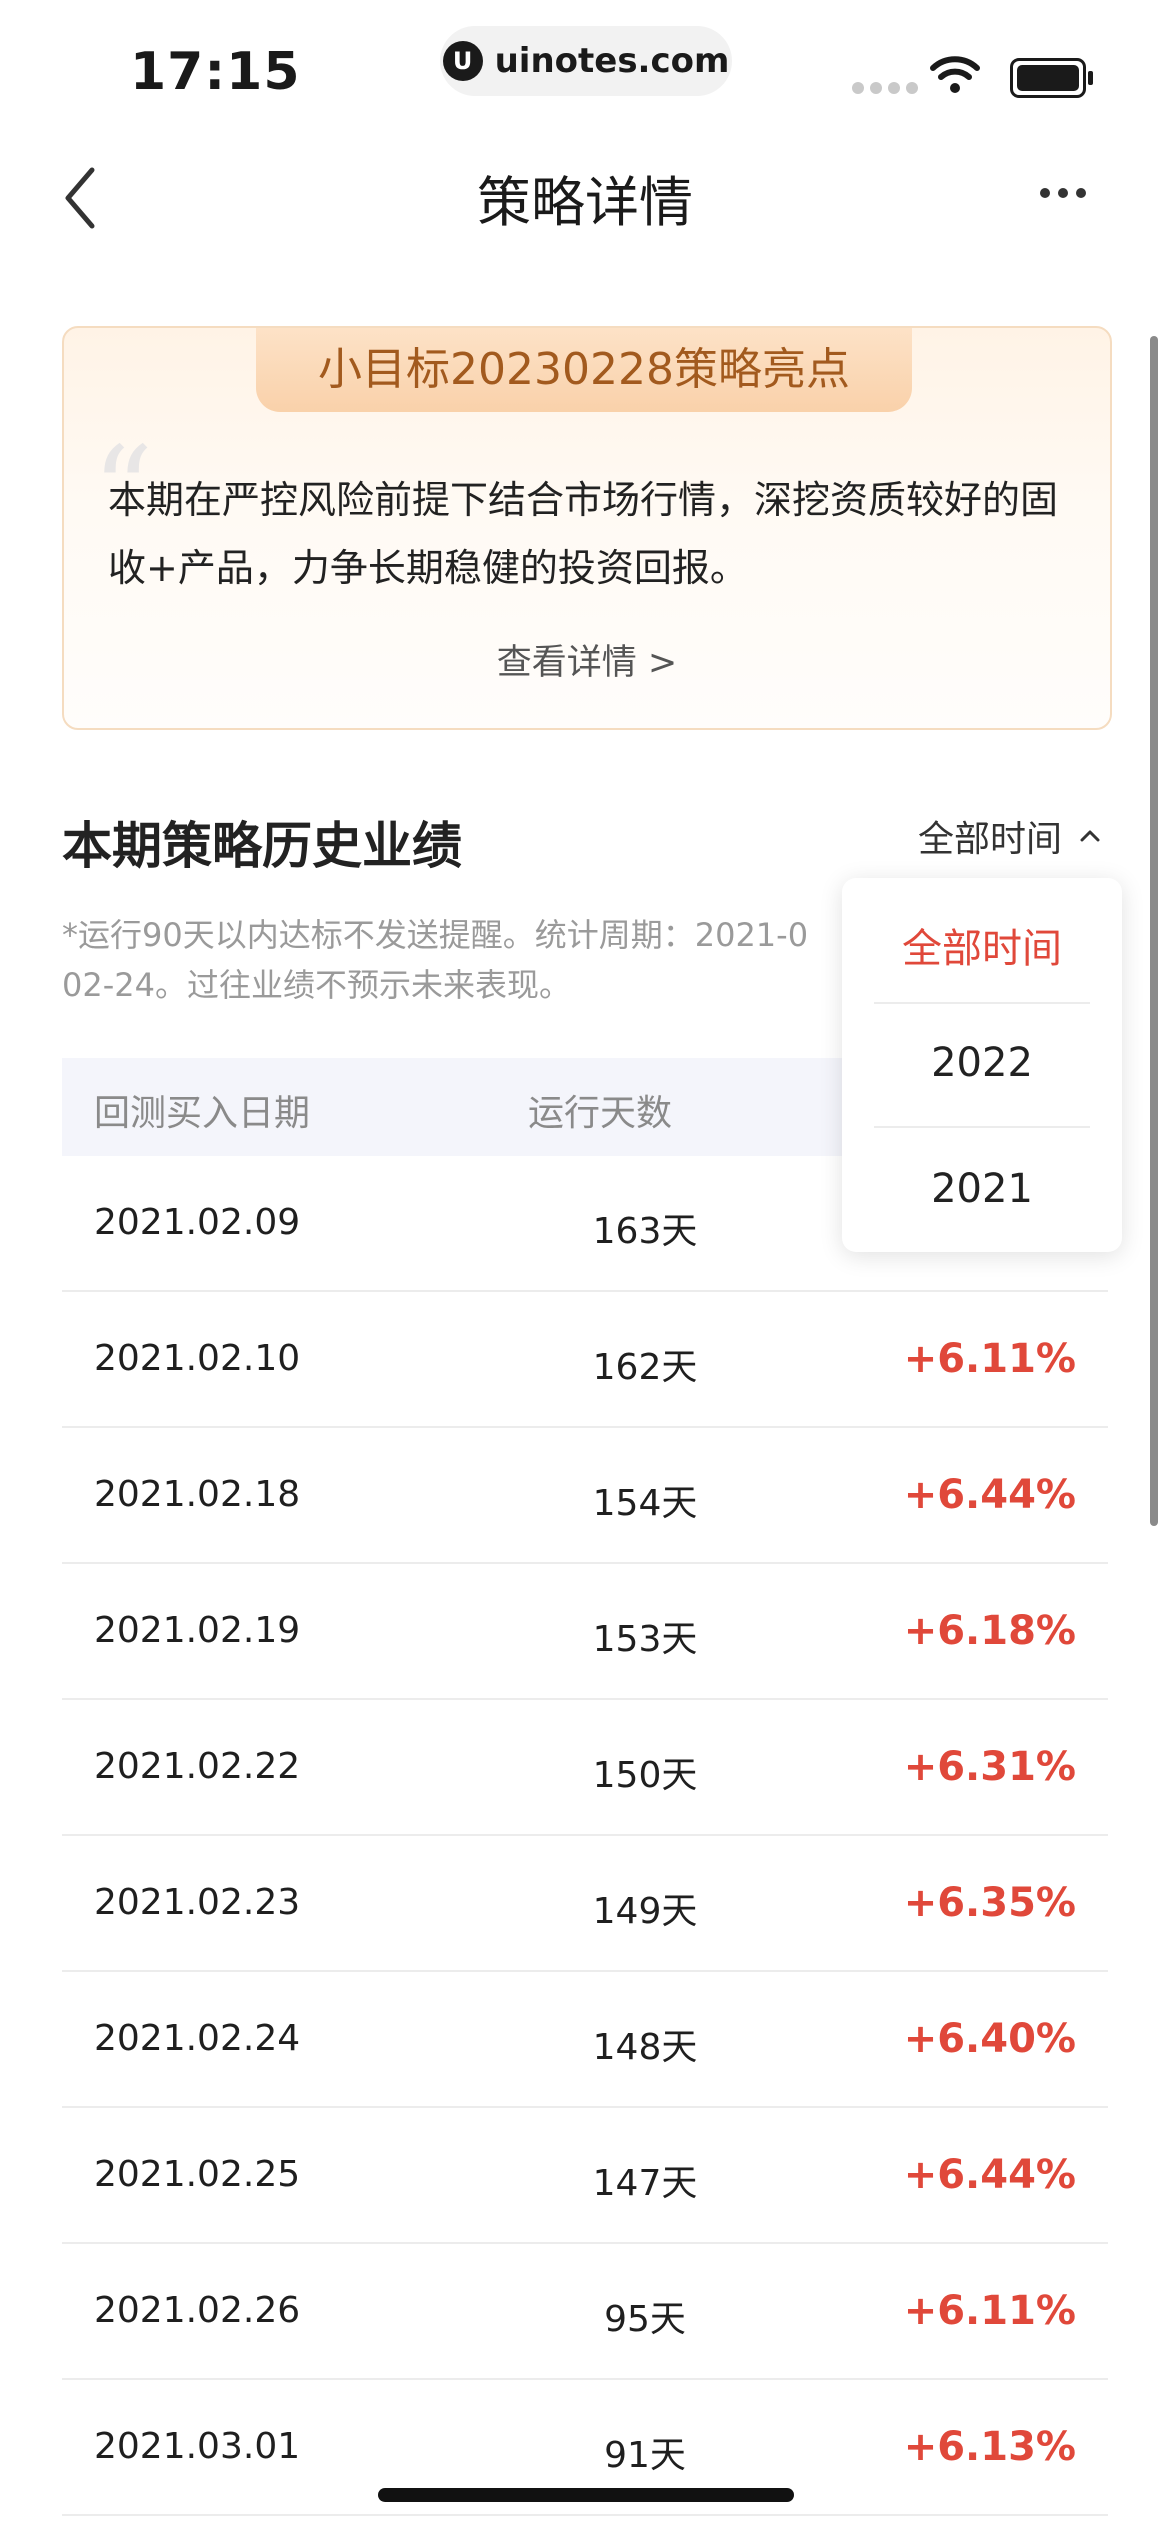 The width and height of the screenshot is (1170, 2532). I want to click on row-date: 2021.03.01, so click(197, 2446).